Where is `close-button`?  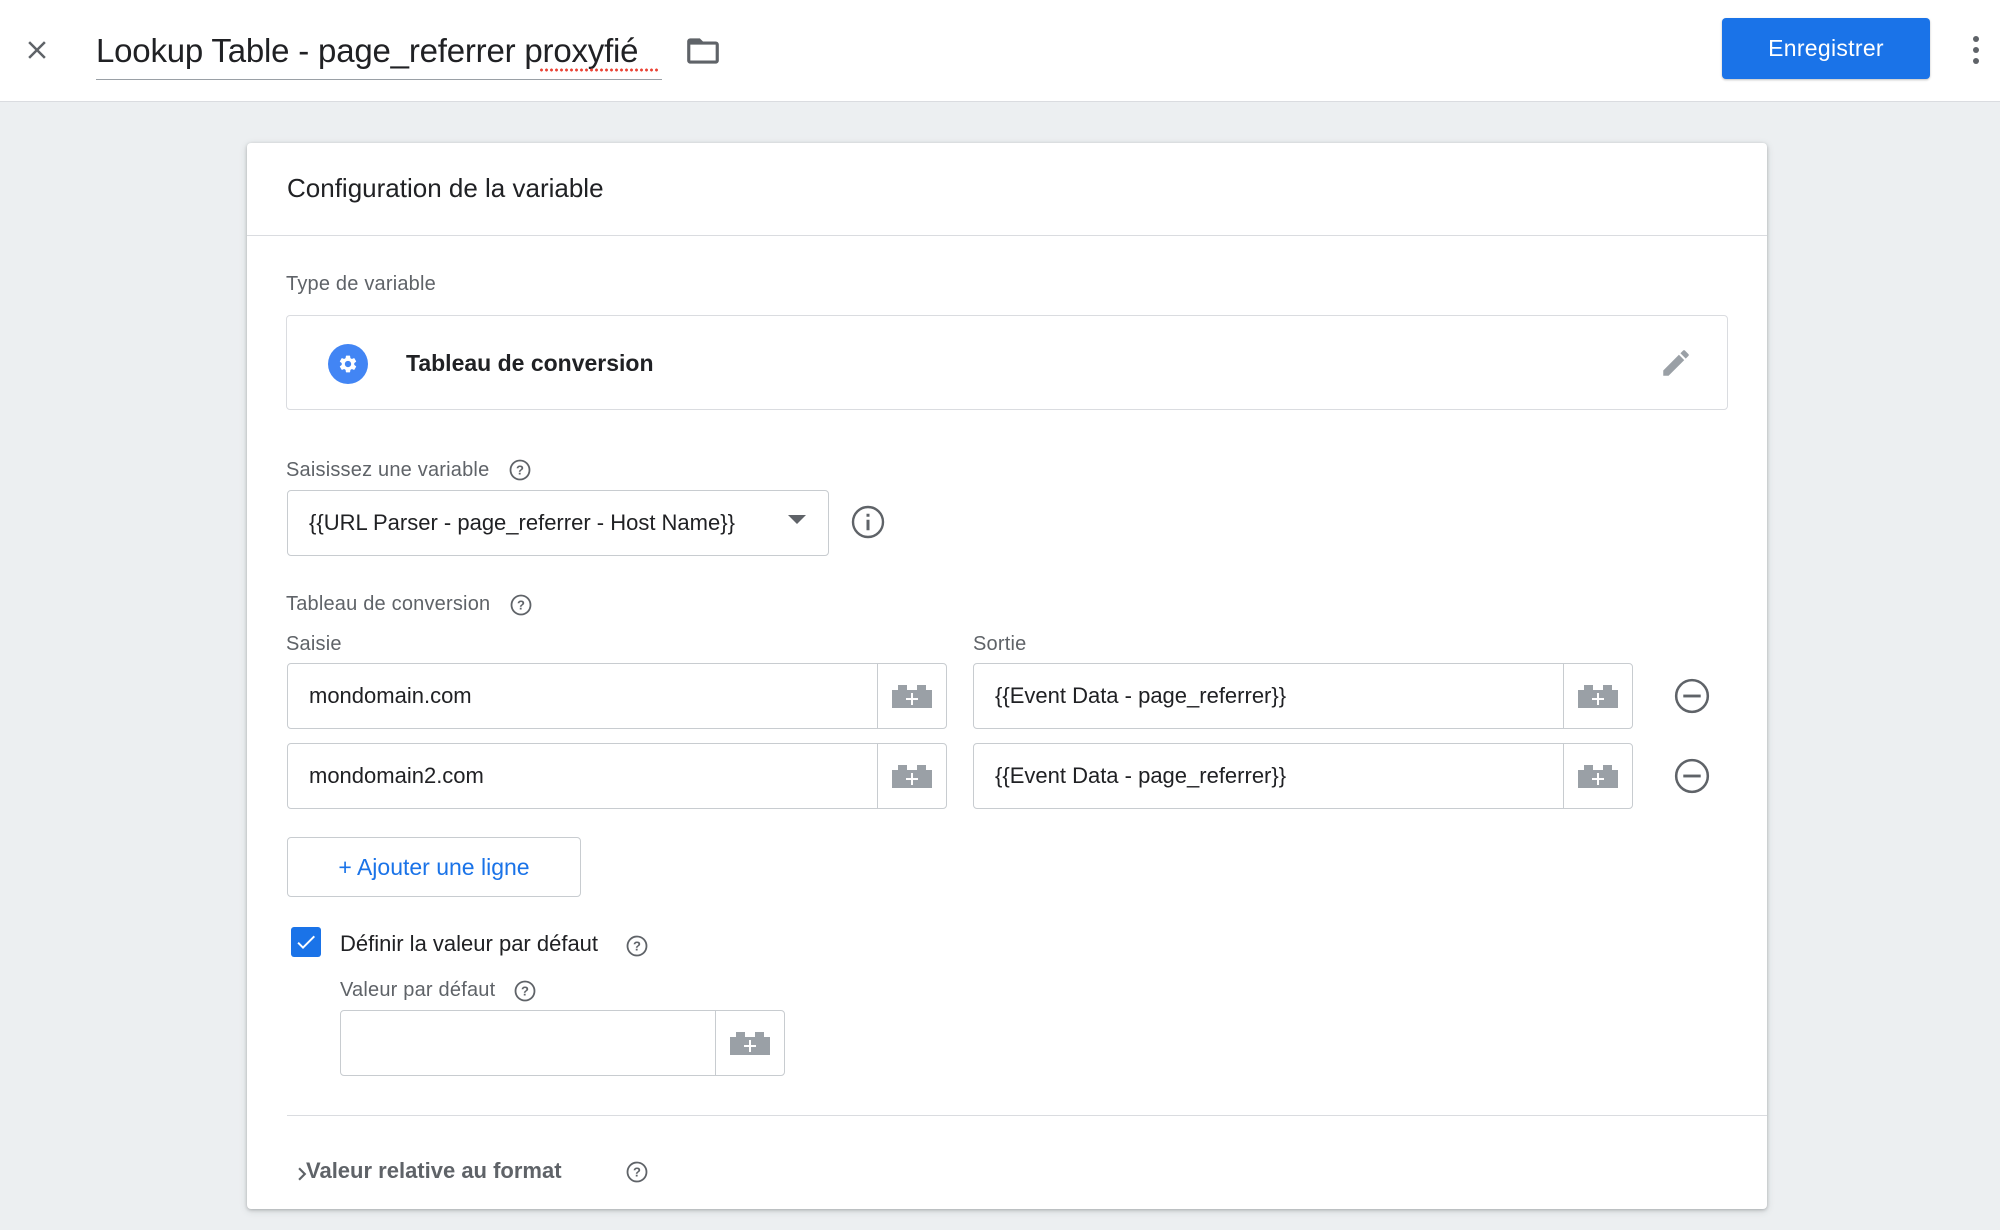 close-button is located at coordinates (37, 50).